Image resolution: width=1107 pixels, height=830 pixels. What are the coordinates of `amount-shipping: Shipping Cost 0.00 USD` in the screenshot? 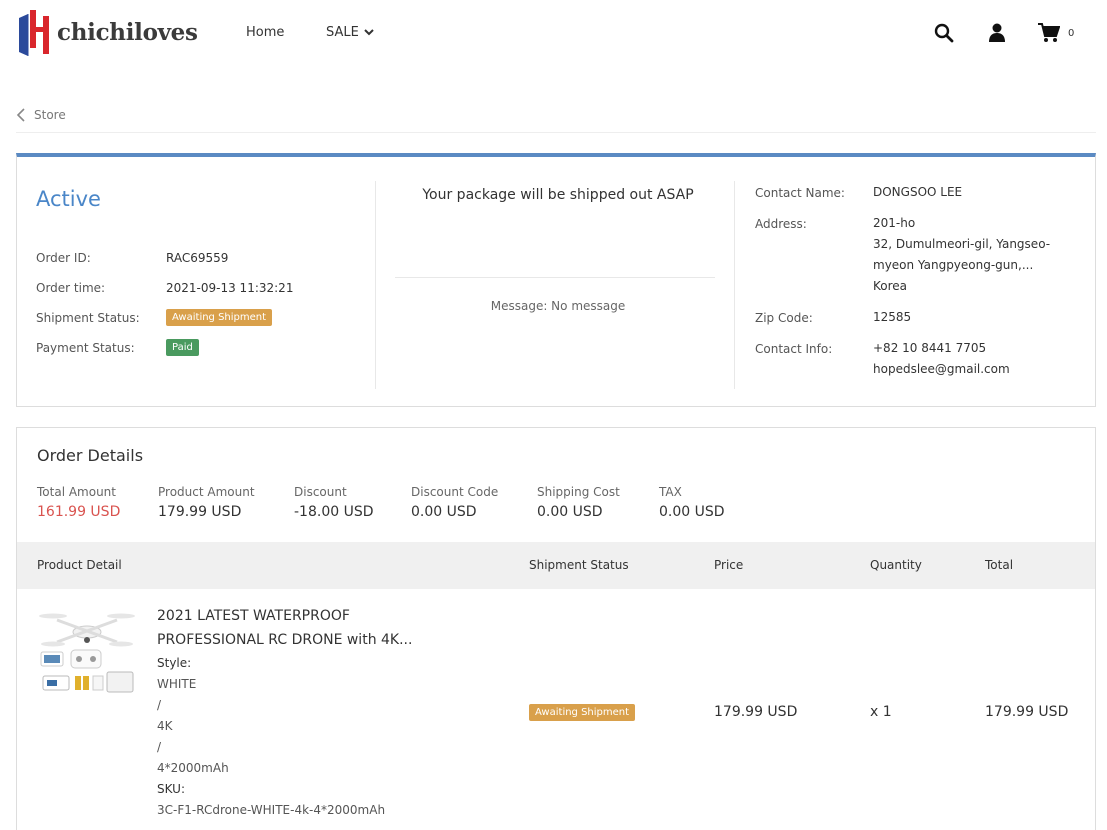 It's located at (578, 502).